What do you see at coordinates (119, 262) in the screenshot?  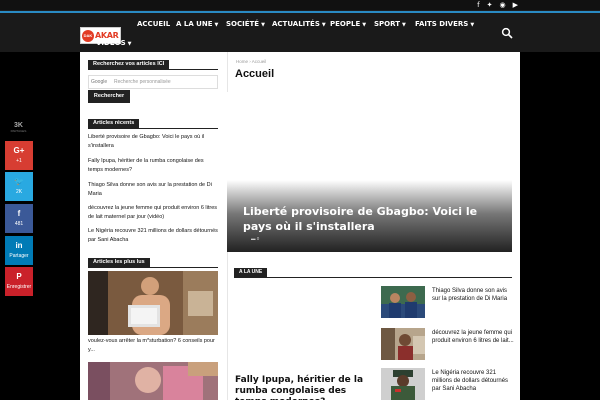 I see `popular-articles-title: Articles les plus lus` at bounding box center [119, 262].